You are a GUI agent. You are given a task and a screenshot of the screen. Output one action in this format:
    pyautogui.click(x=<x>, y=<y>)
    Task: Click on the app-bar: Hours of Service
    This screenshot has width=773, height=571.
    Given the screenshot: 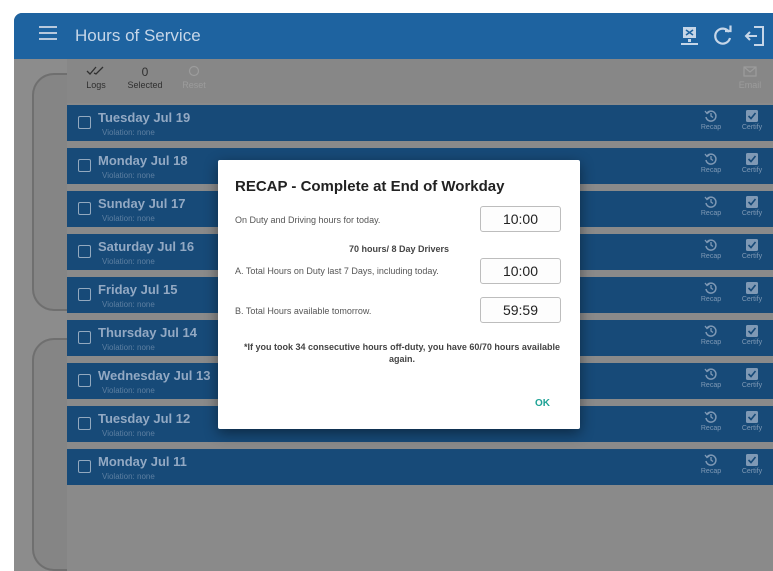 What is the action you would take?
    pyautogui.click(x=393, y=36)
    